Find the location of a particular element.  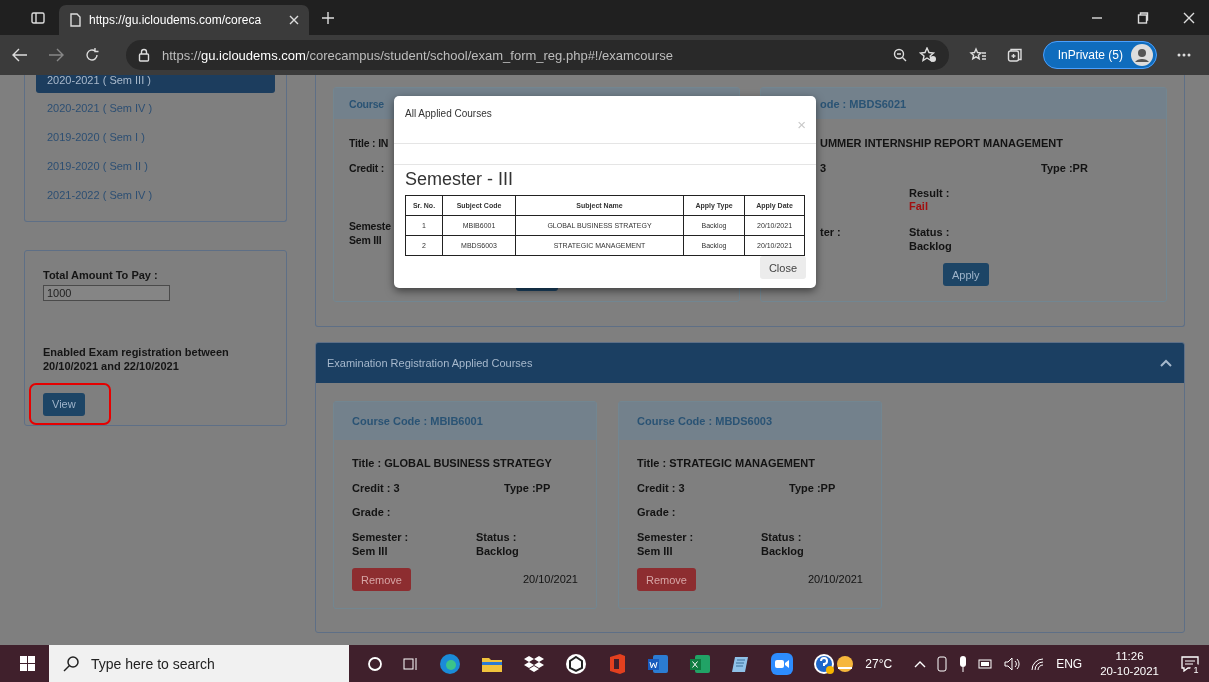

clock-time: 11:26 is located at coordinates (1129, 656).